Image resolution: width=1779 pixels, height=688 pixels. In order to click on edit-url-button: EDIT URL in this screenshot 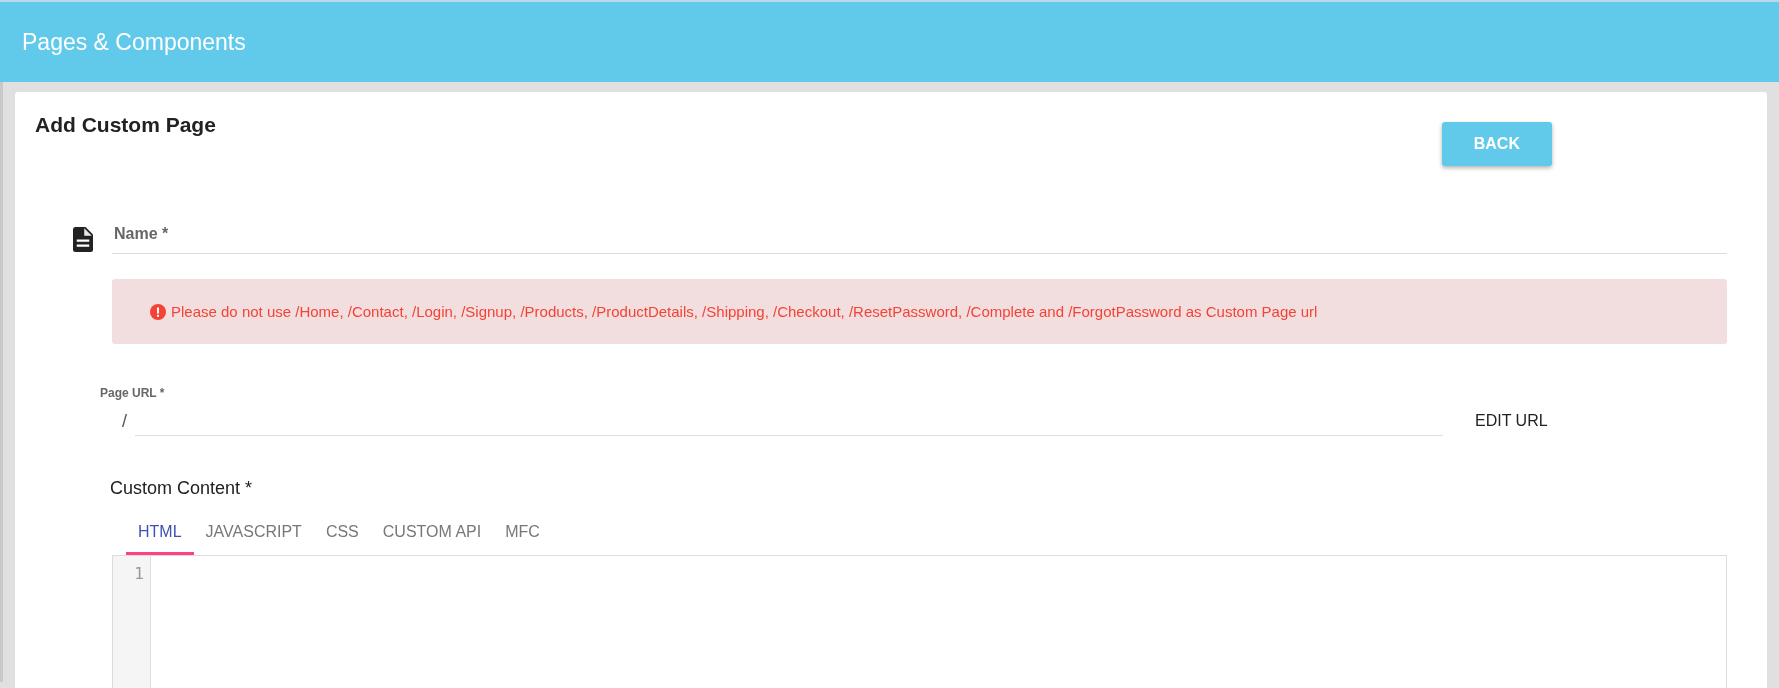, I will do `click(1511, 421)`.